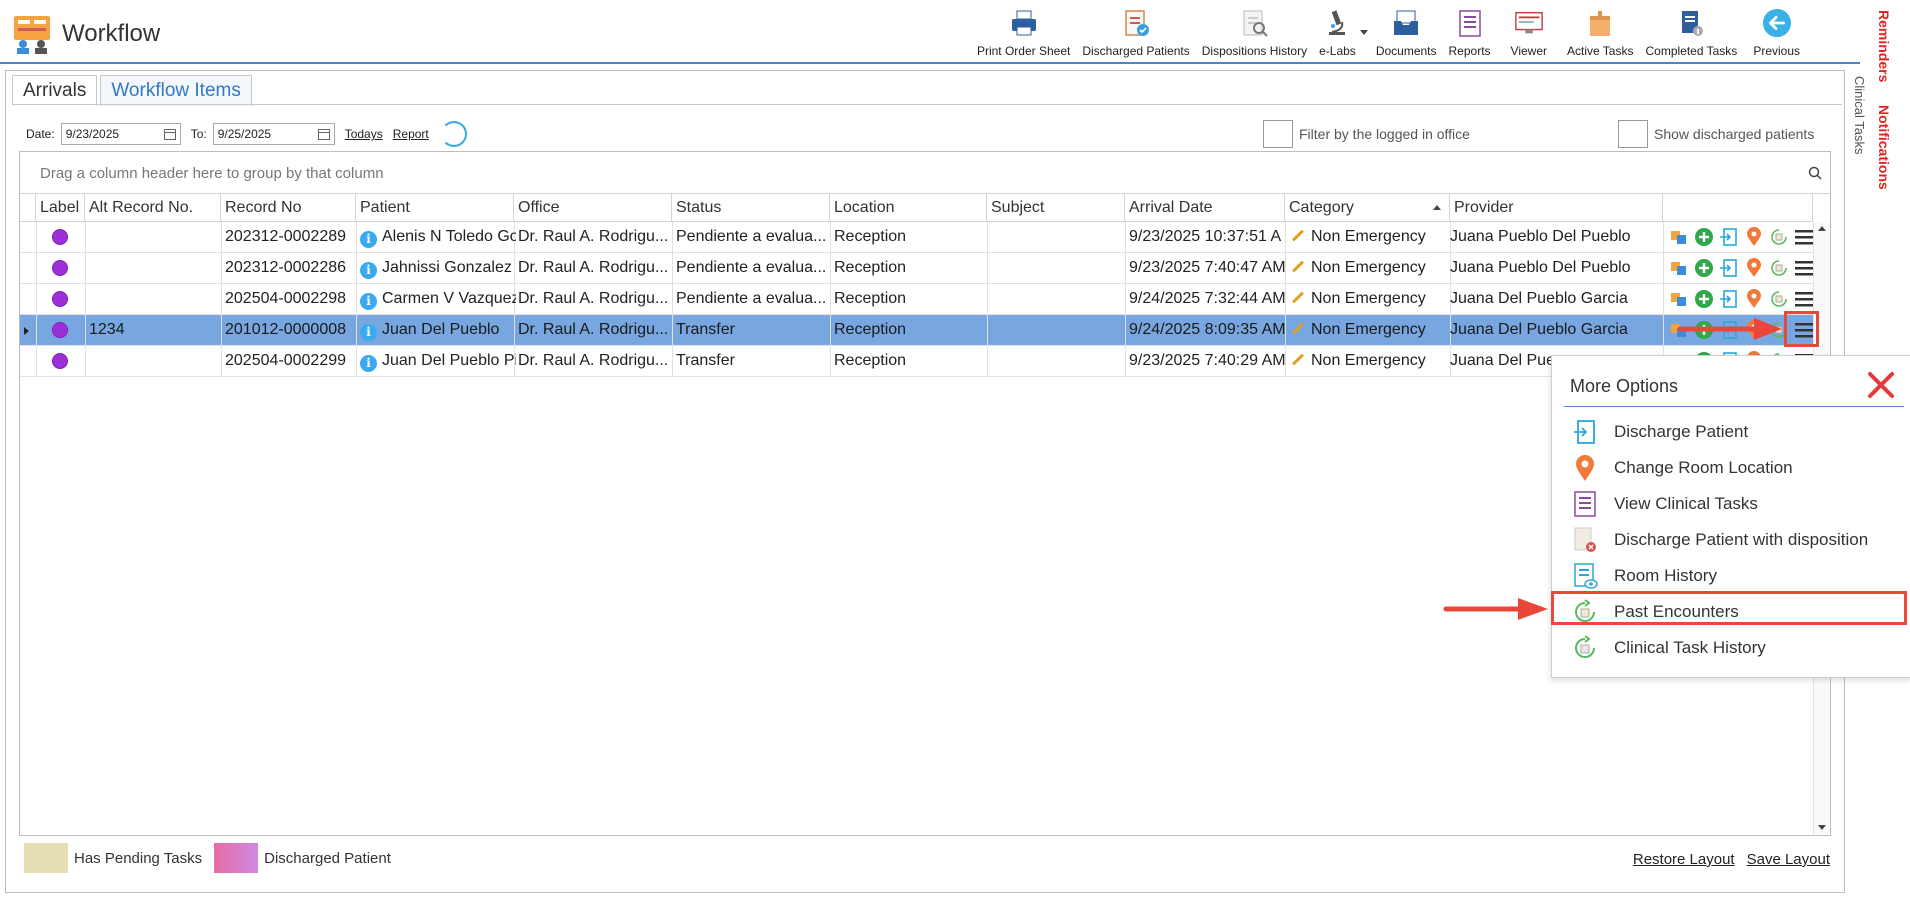 The height and width of the screenshot is (898, 1910). Describe the element at coordinates (1056, 208) in the screenshot. I see `col-subject: Subject` at that location.